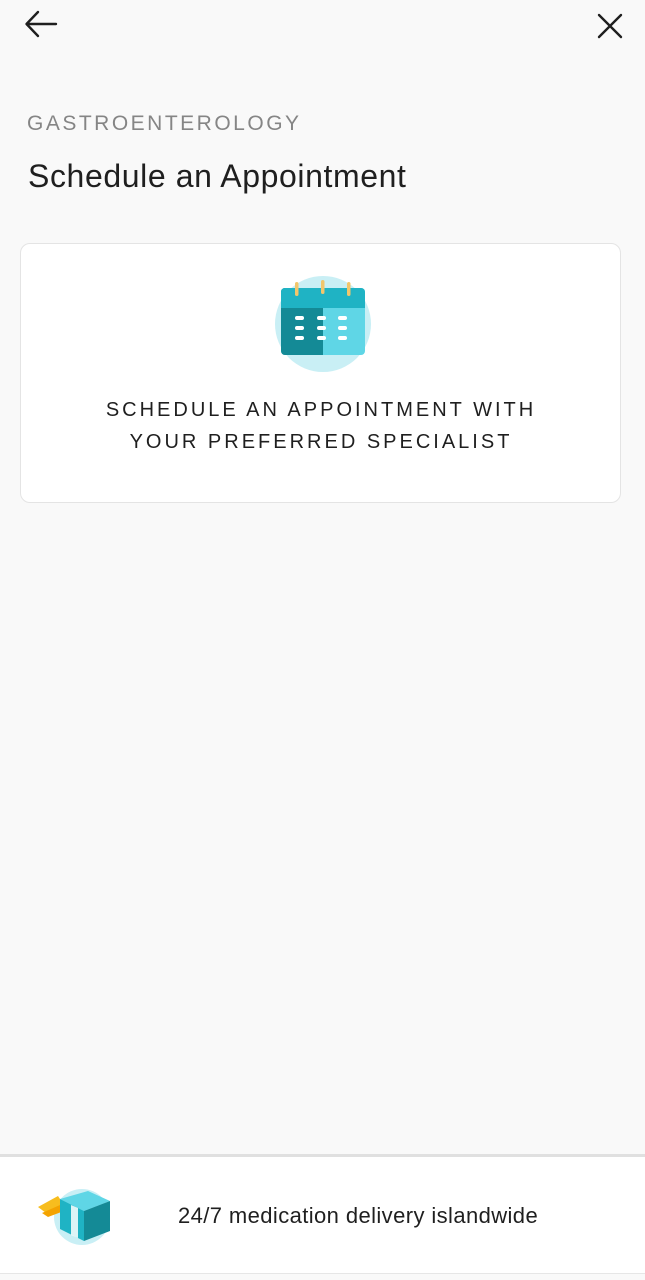  Describe the element at coordinates (321, 442) in the screenshot. I see `card-line-2: YOUR PREFERRED SPECIALIST` at that location.